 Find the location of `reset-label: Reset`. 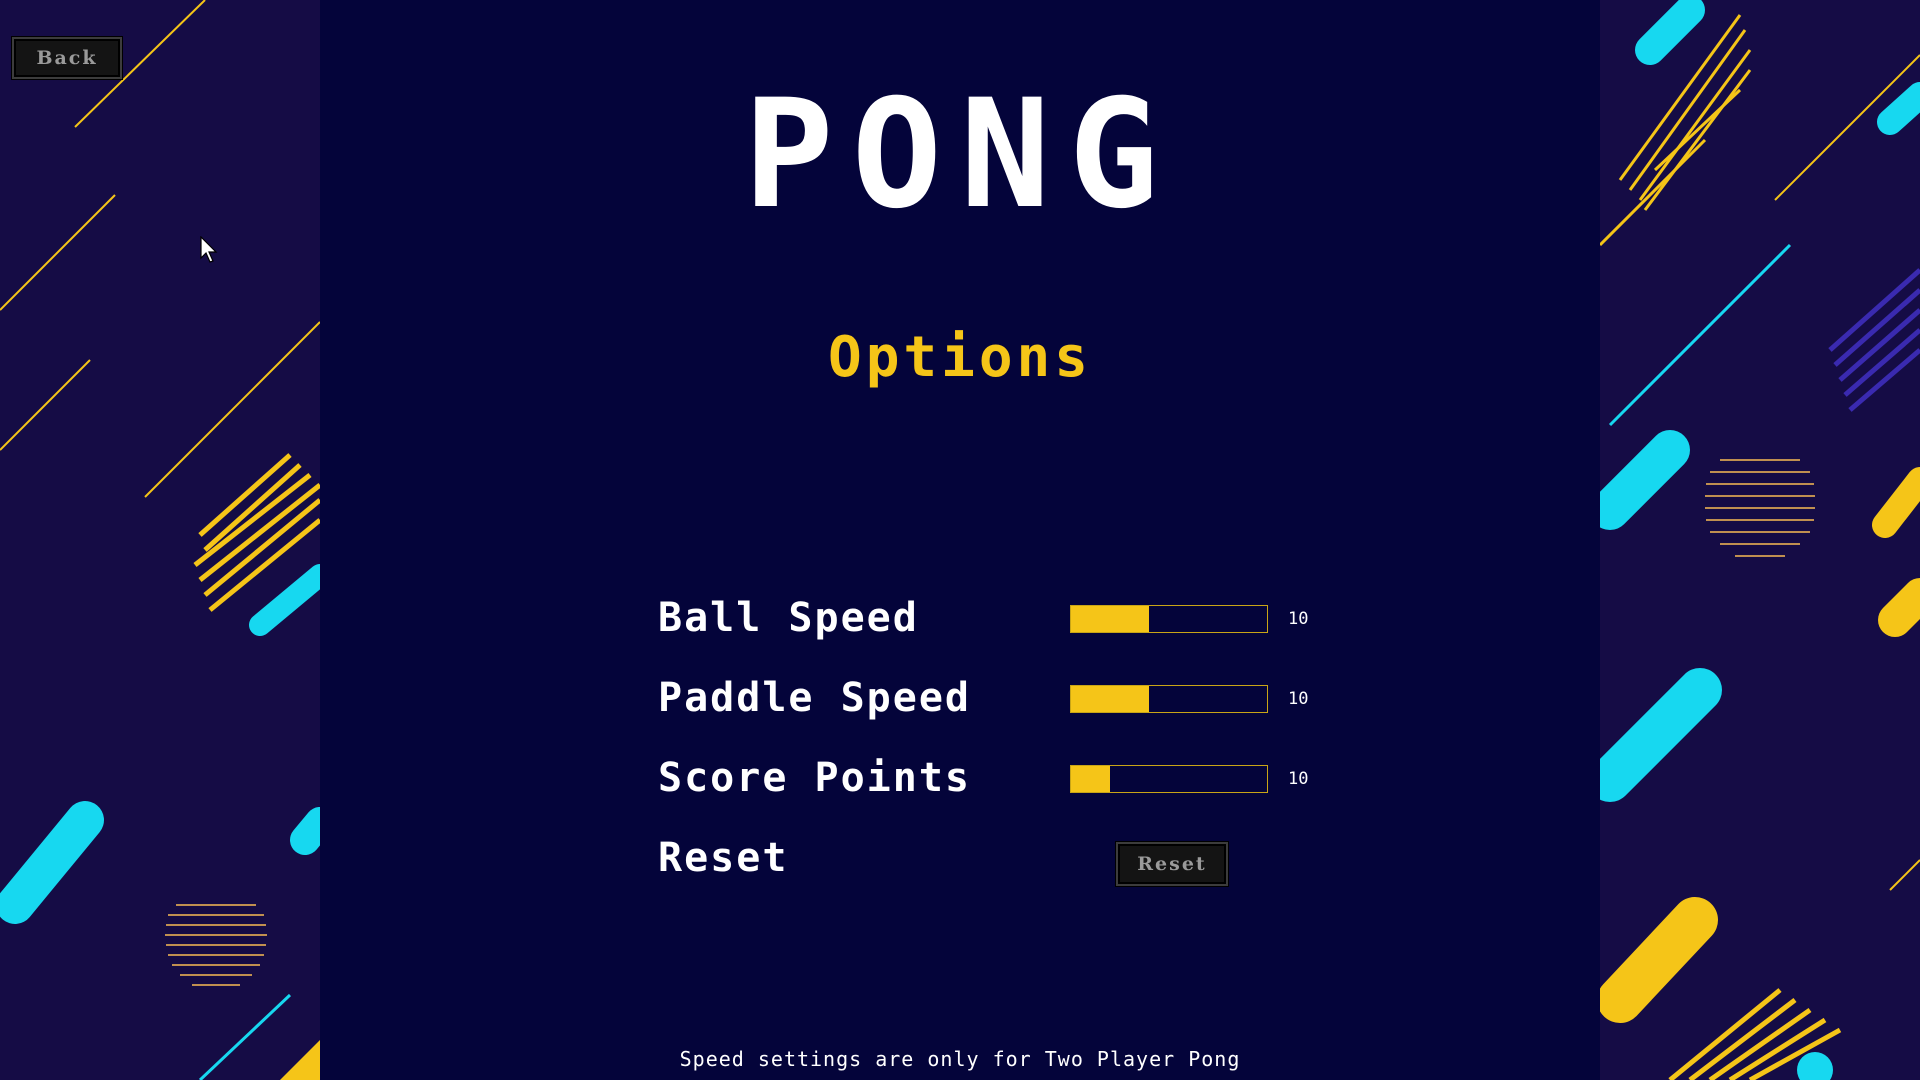

reset-label: Reset is located at coordinates (723, 858).